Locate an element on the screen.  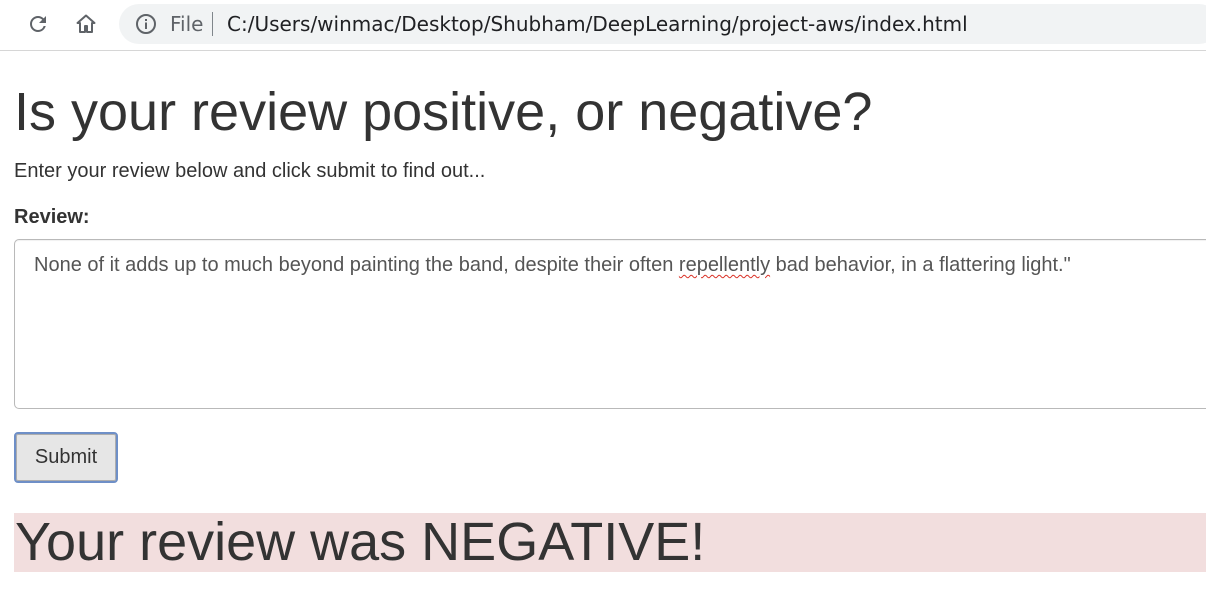
scheme-label: File is located at coordinates (187, 24).